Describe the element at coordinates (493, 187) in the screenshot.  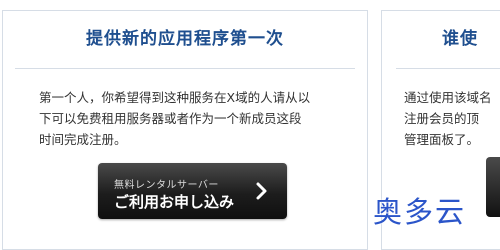
I see `partial-button` at that location.